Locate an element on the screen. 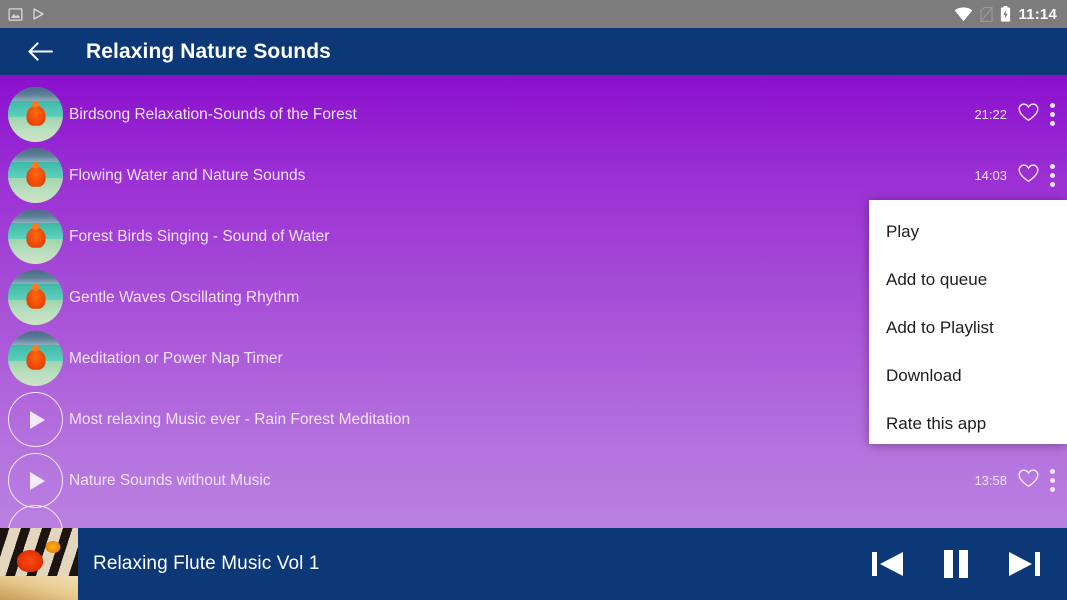  track-title: Flowing Water and Nature Sounds is located at coordinates (187, 175).